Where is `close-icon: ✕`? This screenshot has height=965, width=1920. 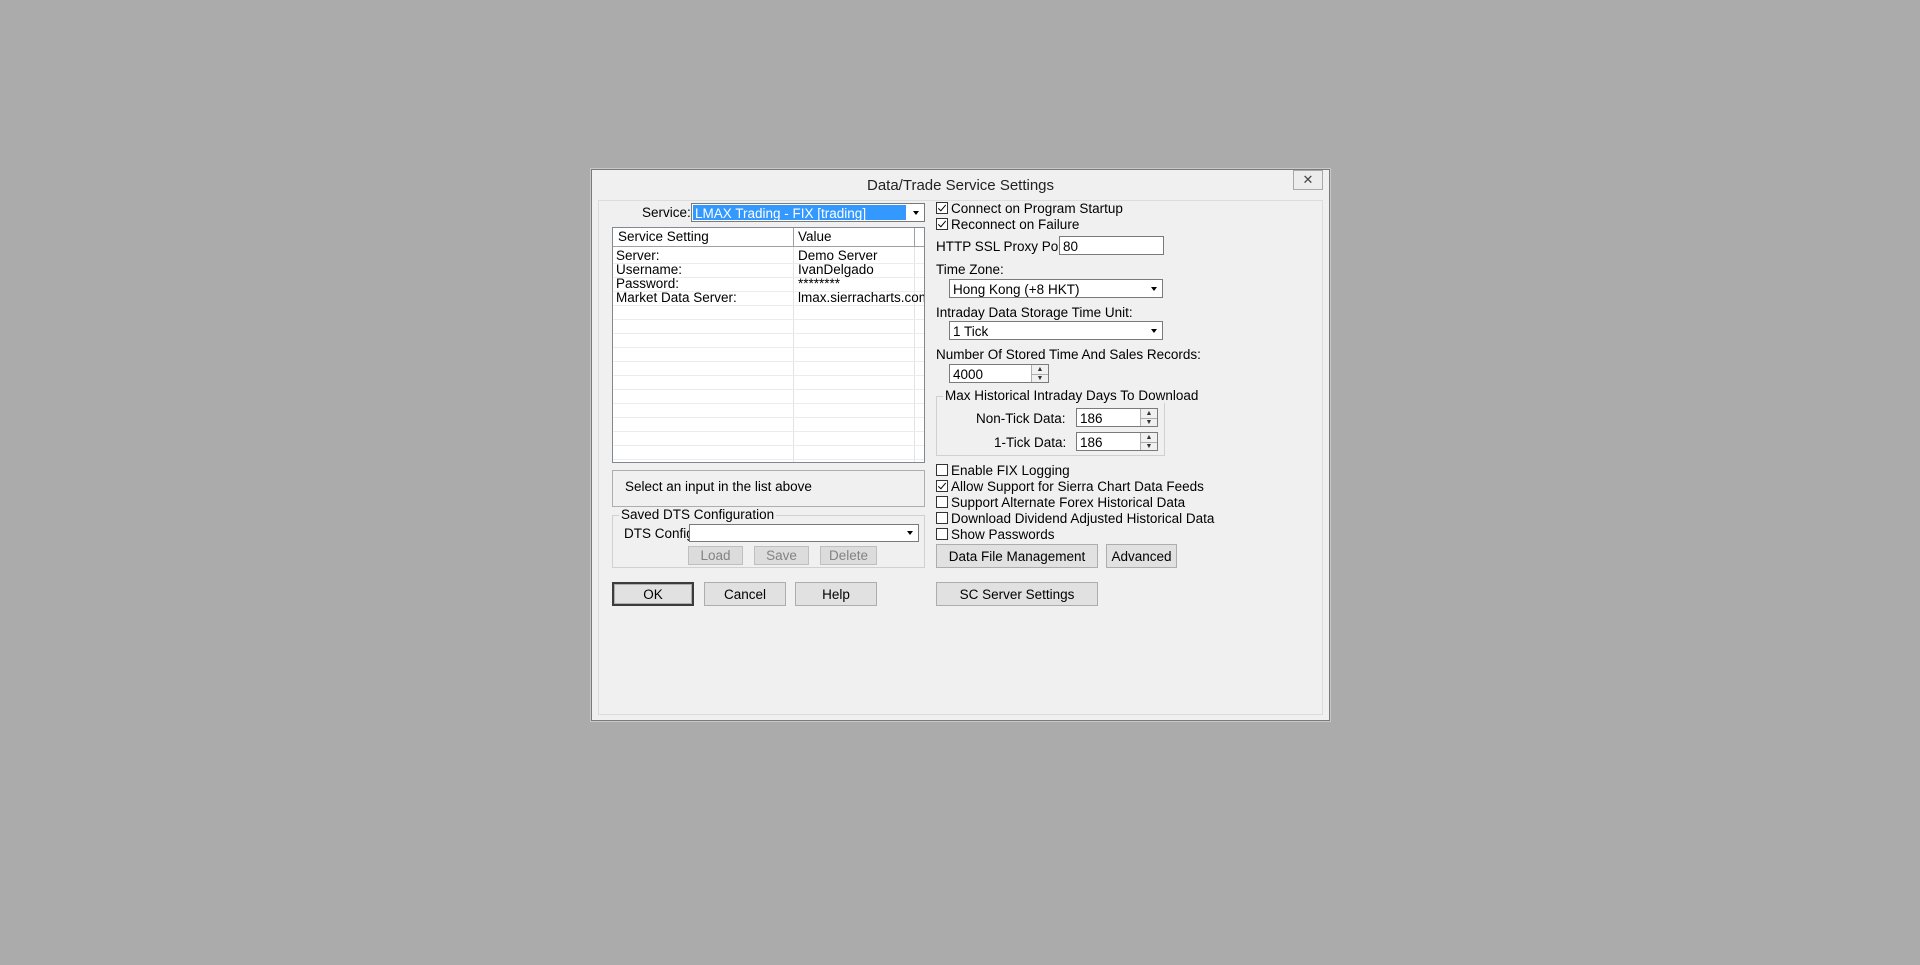 close-icon: ✕ is located at coordinates (1308, 179).